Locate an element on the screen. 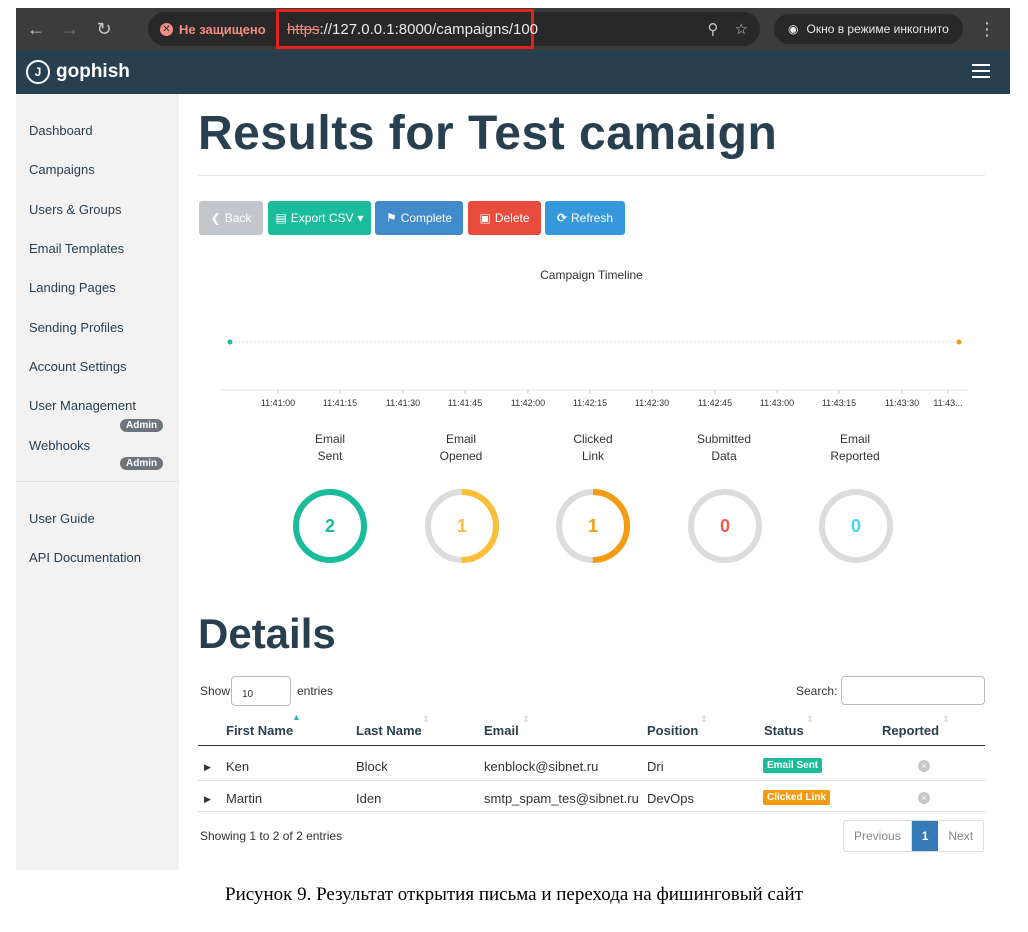 The width and height of the screenshot is (1028, 932). timeline-event-sent is located at coordinates (230, 342).